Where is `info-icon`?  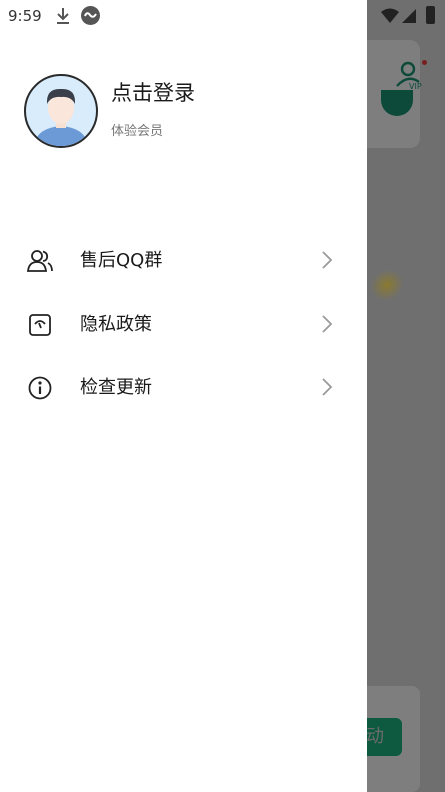
info-icon is located at coordinates (40, 388).